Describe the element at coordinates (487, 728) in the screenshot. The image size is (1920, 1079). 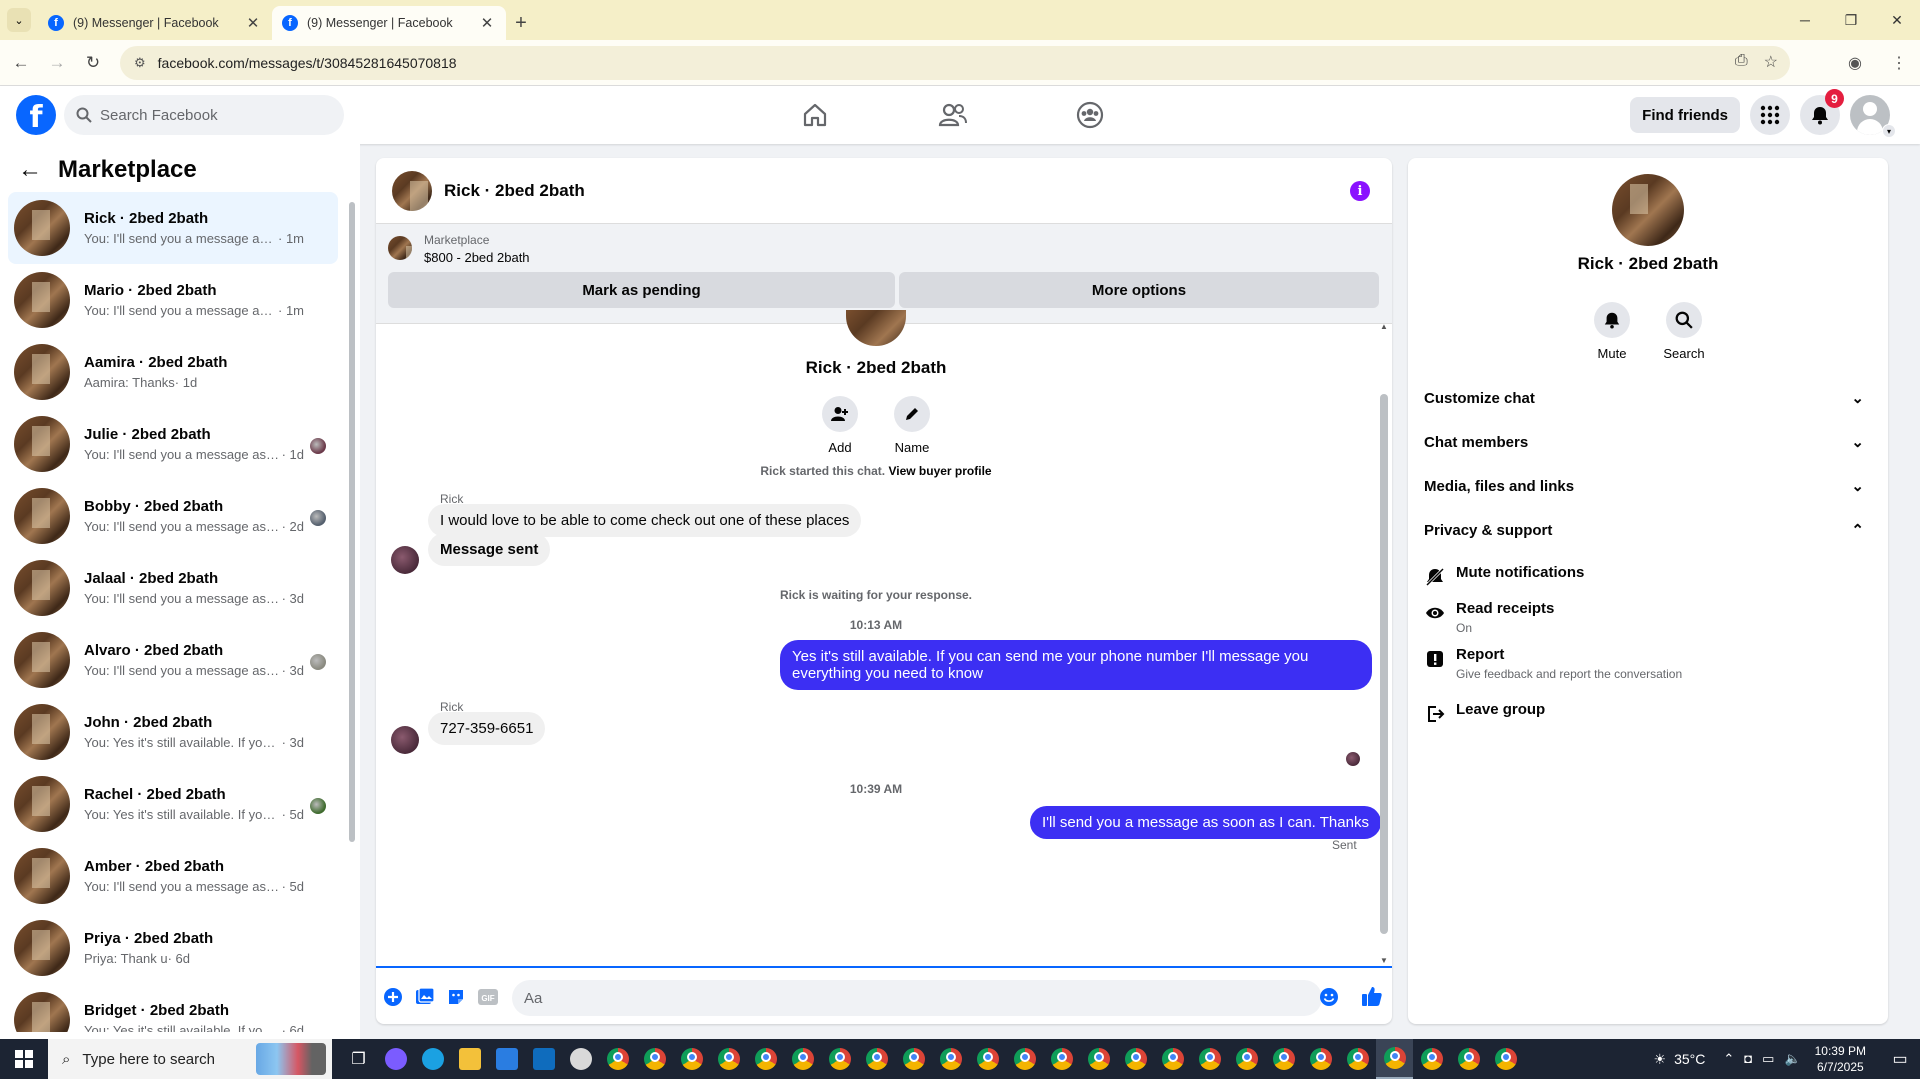
I see `message-bubble: 727-359-6651` at that location.